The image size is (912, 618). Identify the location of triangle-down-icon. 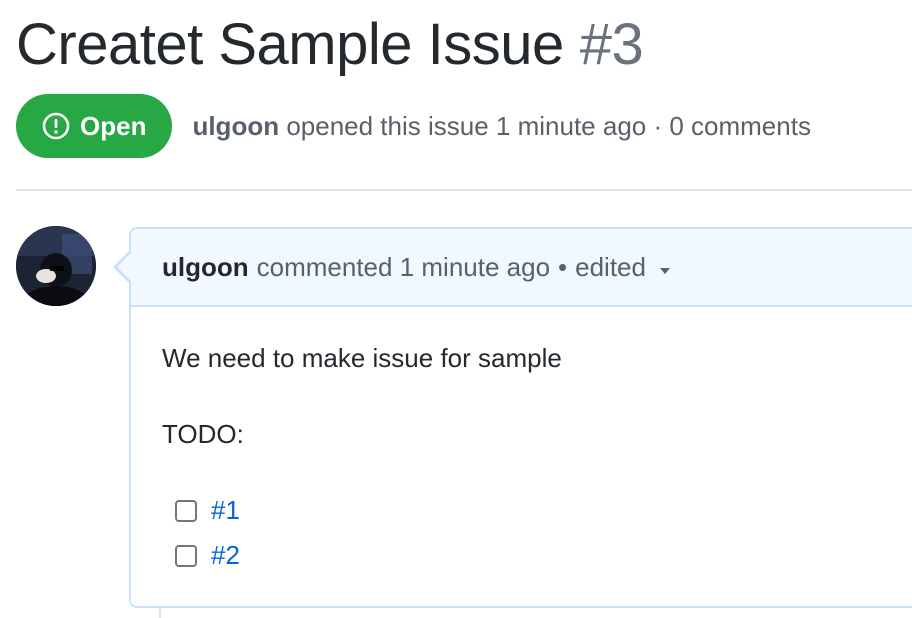
(664, 270).